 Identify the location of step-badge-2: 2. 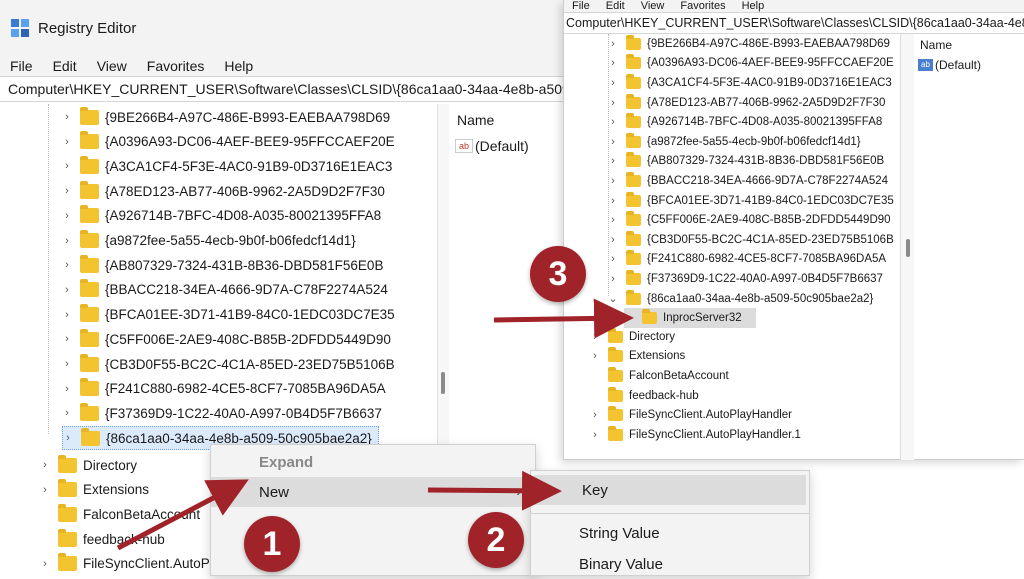
(496, 540).